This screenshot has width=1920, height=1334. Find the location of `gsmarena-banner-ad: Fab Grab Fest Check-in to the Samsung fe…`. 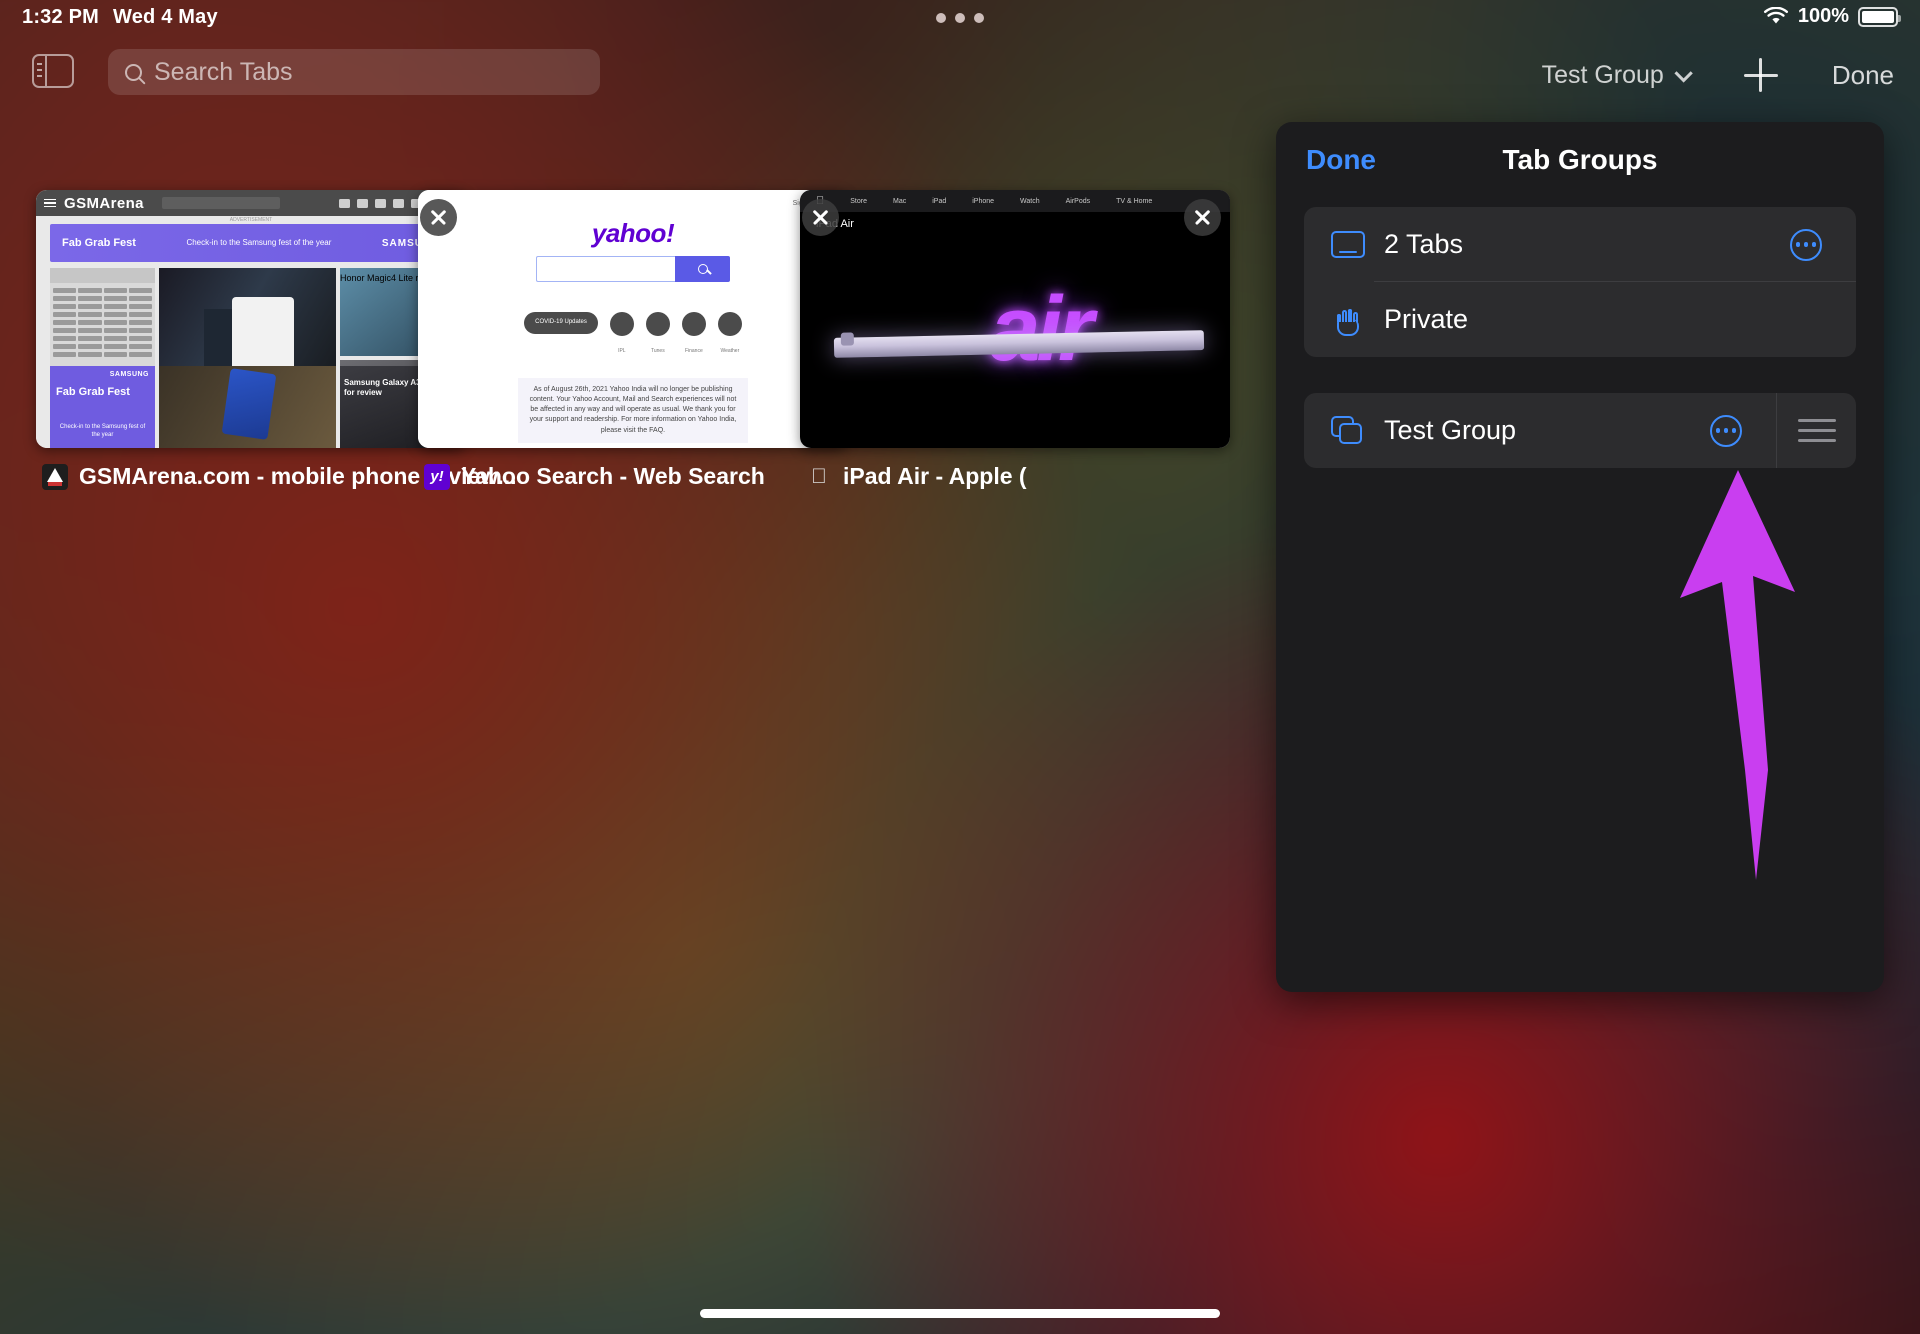

gsmarena-banner-ad: Fab Grab Fest Check-in to the Samsung fe… is located at coordinates (251, 243).